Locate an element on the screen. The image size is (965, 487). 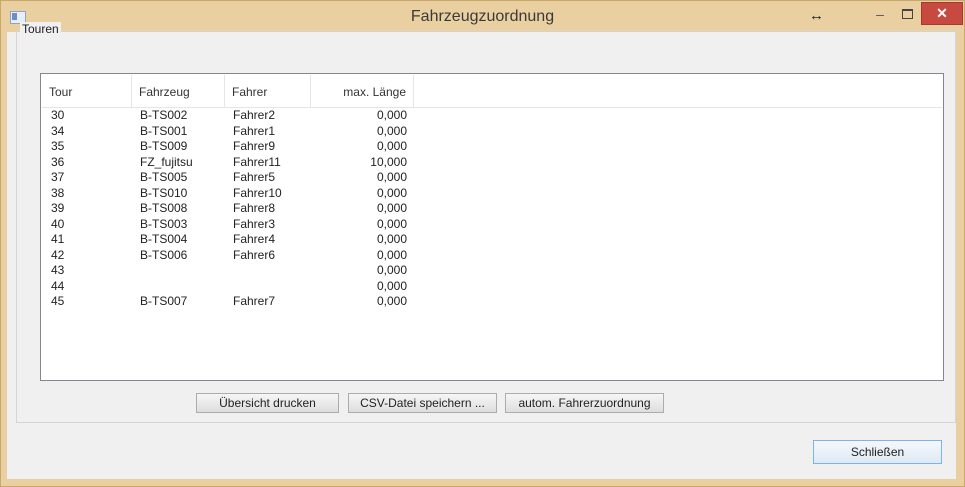
cell-fahrer: Fahrer3 is located at coordinates (254, 223).